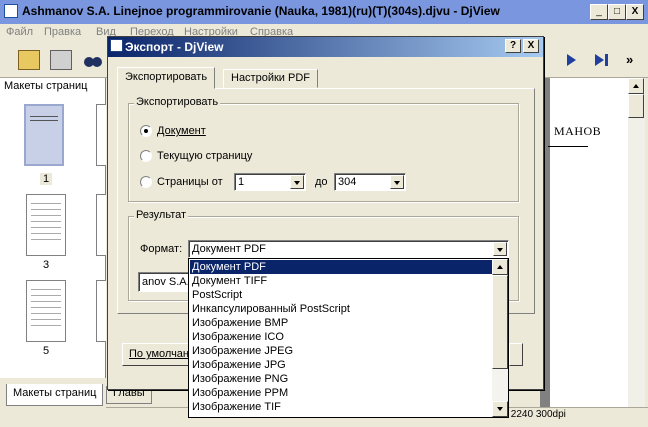 The image size is (648, 427). I want to click on to-label: до, so click(321, 182).